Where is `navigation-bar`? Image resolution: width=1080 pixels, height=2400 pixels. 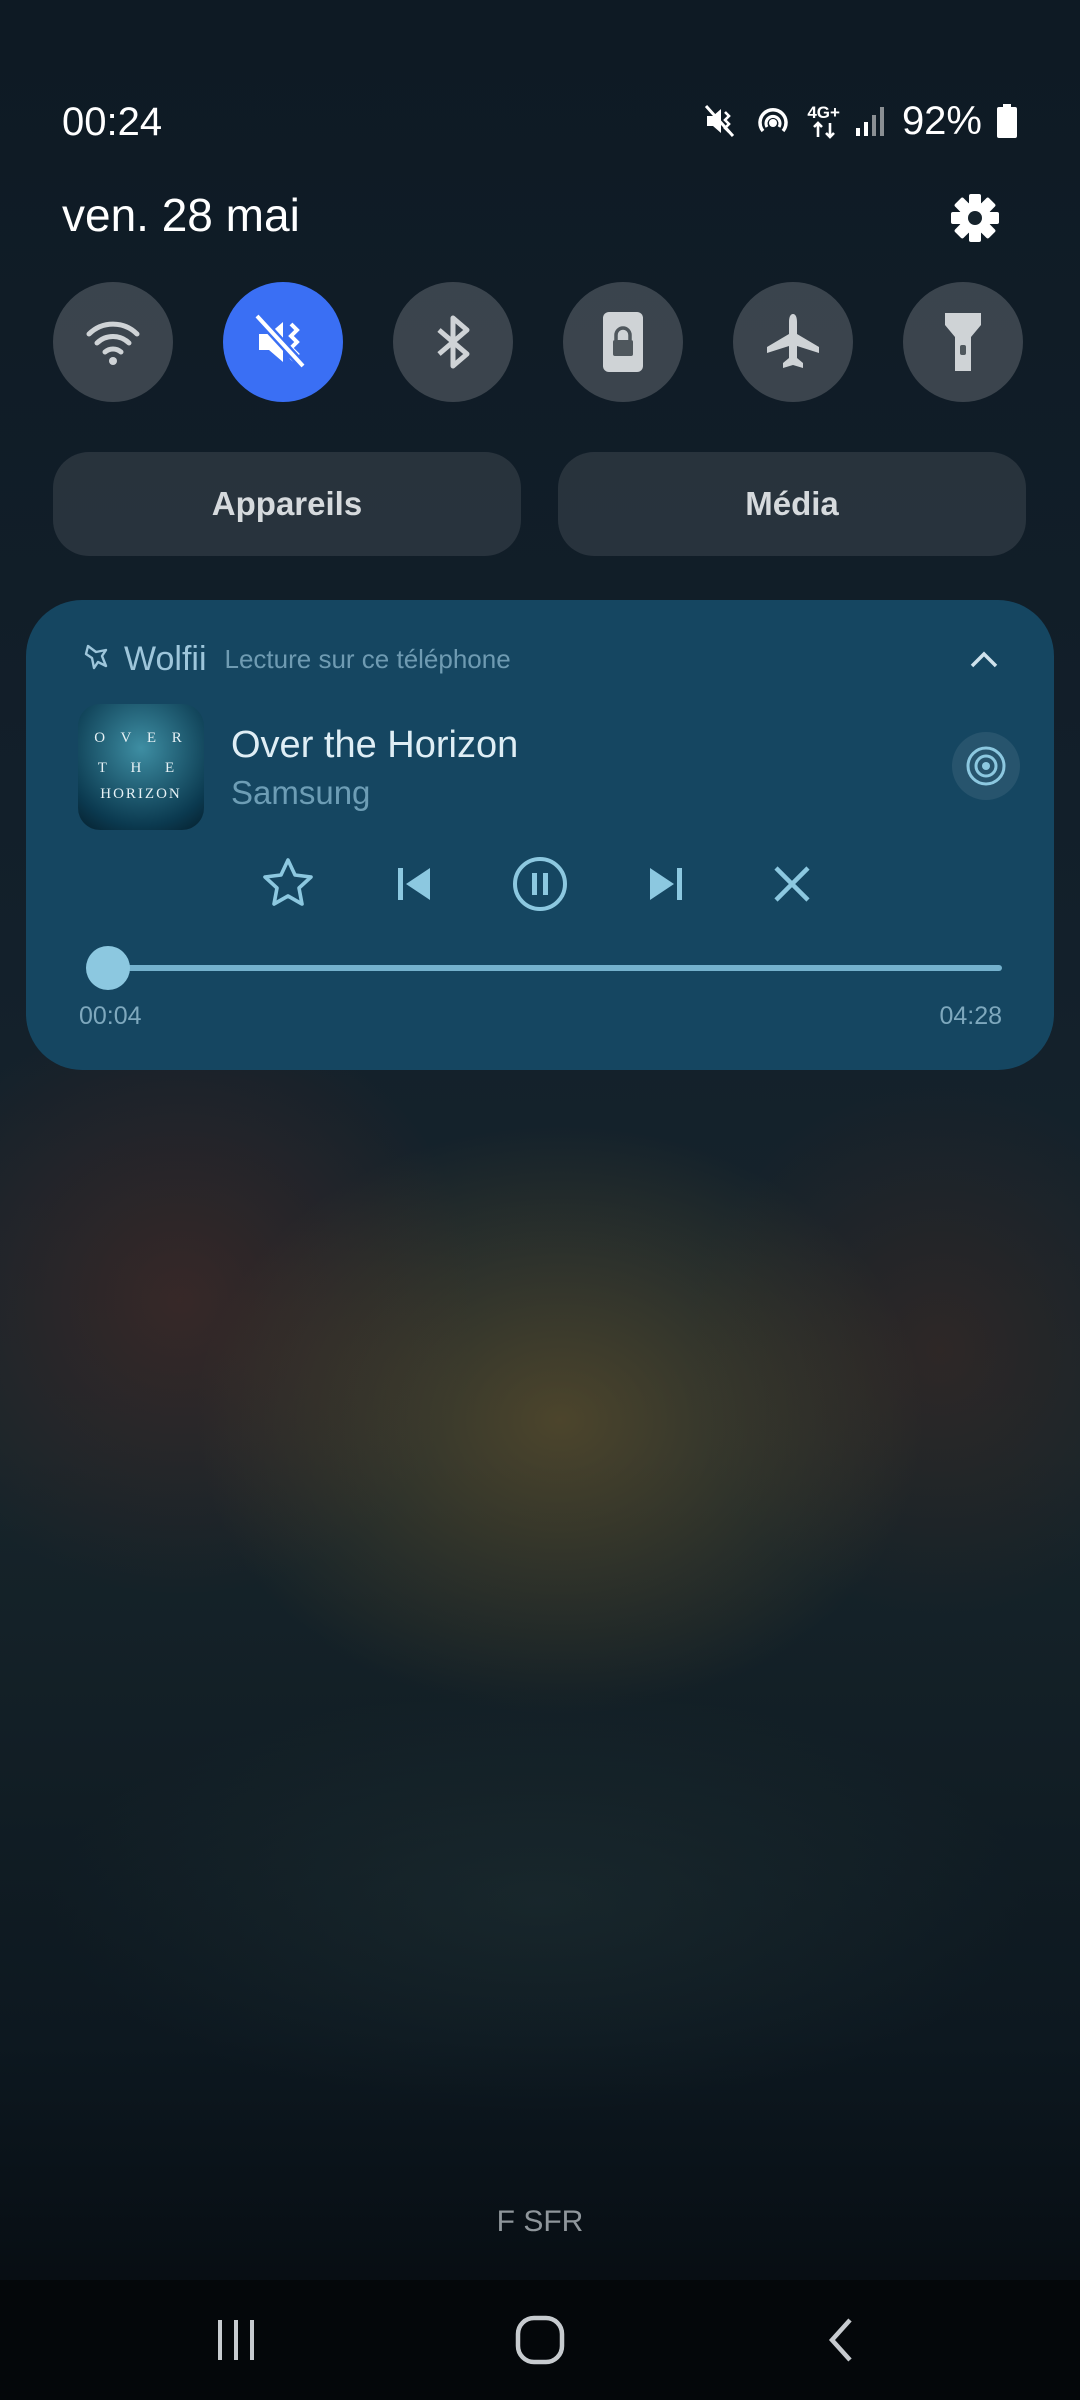
navigation-bar is located at coordinates (540, 2340).